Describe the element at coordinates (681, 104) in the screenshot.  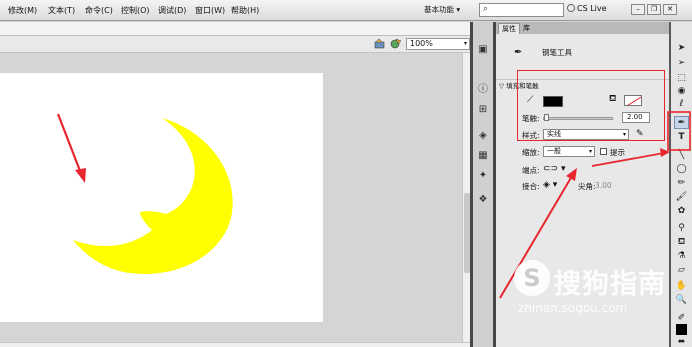
I see `lasso-tool-icon: ℓ` at that location.